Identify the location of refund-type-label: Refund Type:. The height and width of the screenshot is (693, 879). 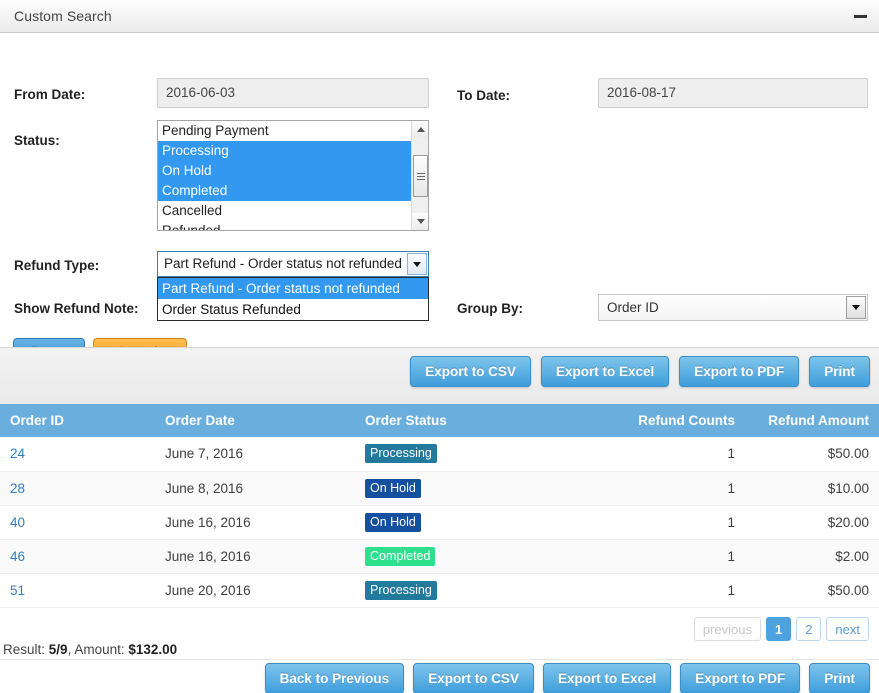
(57, 265).